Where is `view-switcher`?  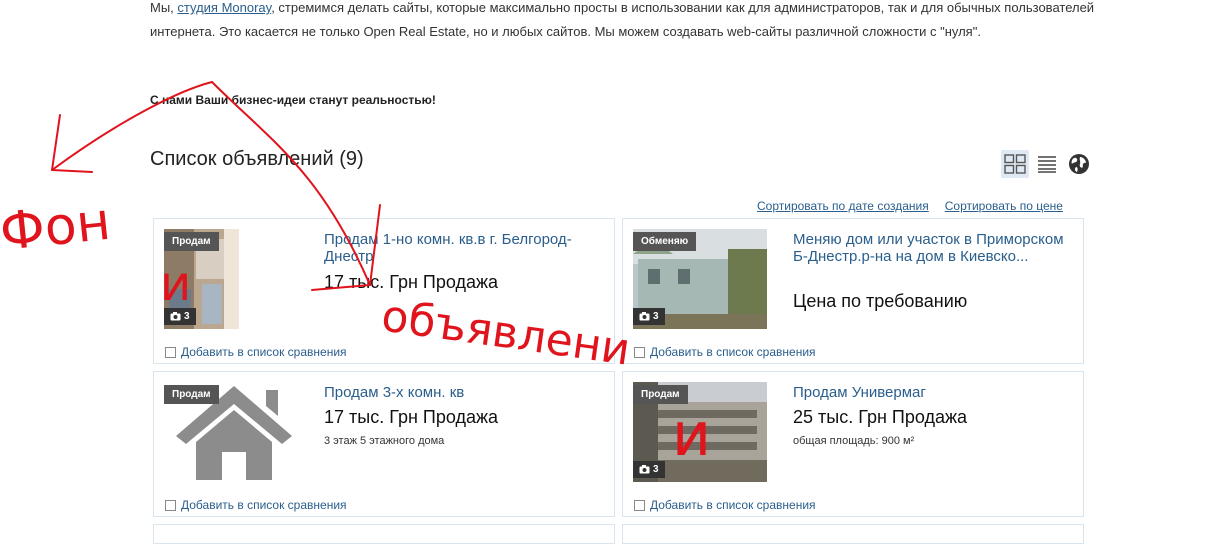 view-switcher is located at coordinates (1047, 164).